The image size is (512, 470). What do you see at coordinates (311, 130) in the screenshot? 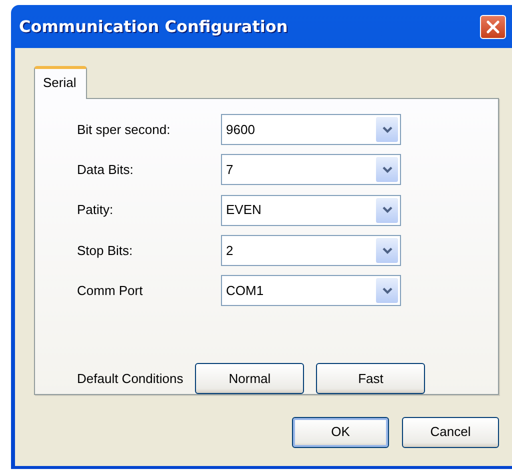
I see `dropdown-field: 9600` at bounding box center [311, 130].